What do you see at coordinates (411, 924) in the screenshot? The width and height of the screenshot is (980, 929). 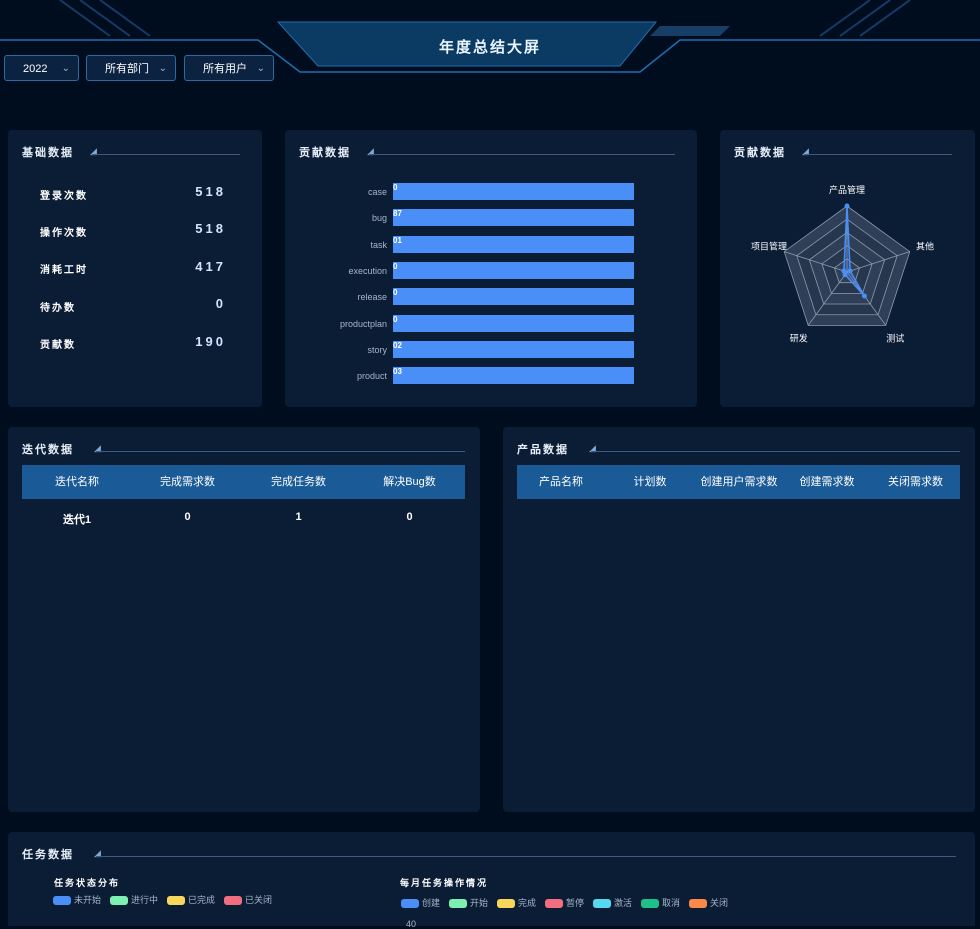 I see `y-tick-label: 40` at bounding box center [411, 924].